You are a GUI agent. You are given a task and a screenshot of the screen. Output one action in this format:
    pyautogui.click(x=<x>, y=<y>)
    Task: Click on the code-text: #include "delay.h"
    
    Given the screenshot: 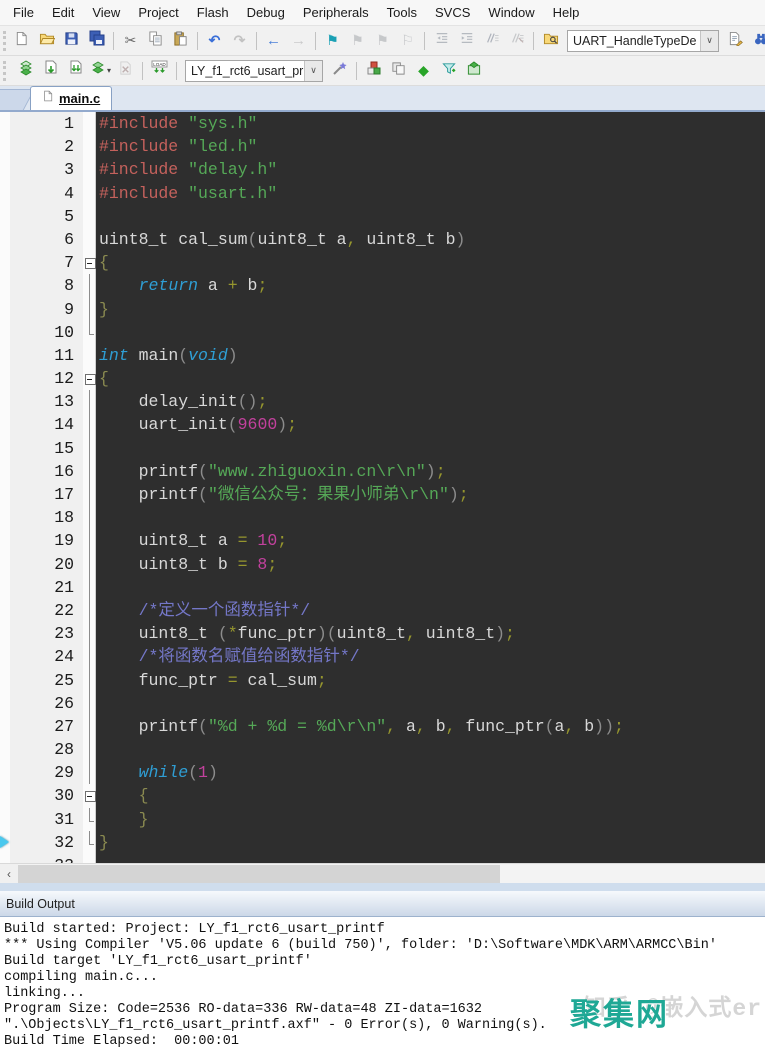 What is the action you would take?
    pyautogui.click(x=188, y=170)
    